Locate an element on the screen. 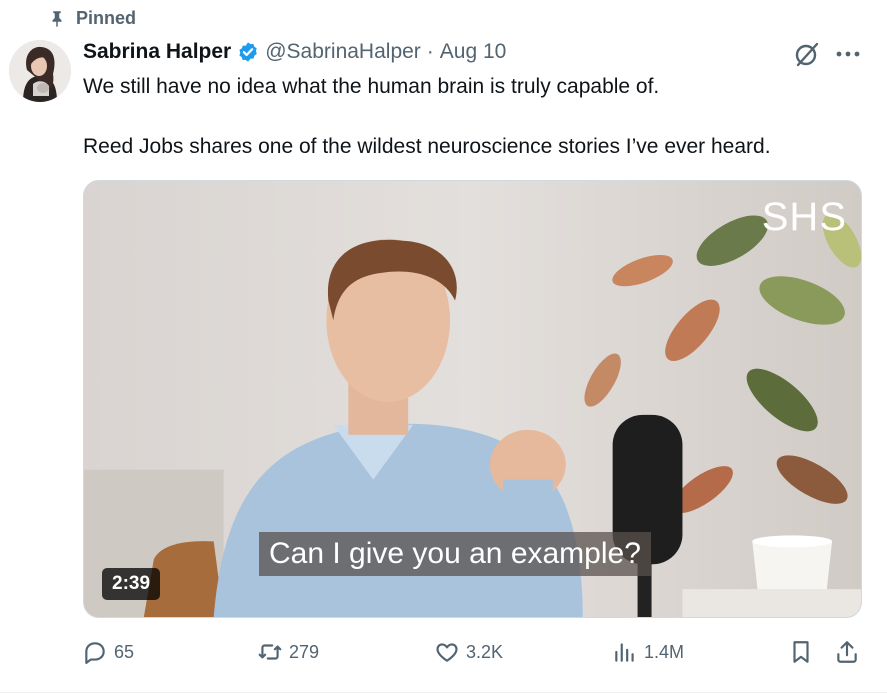 The height and width of the screenshot is (694, 887). verified-icon is located at coordinates (248, 52).